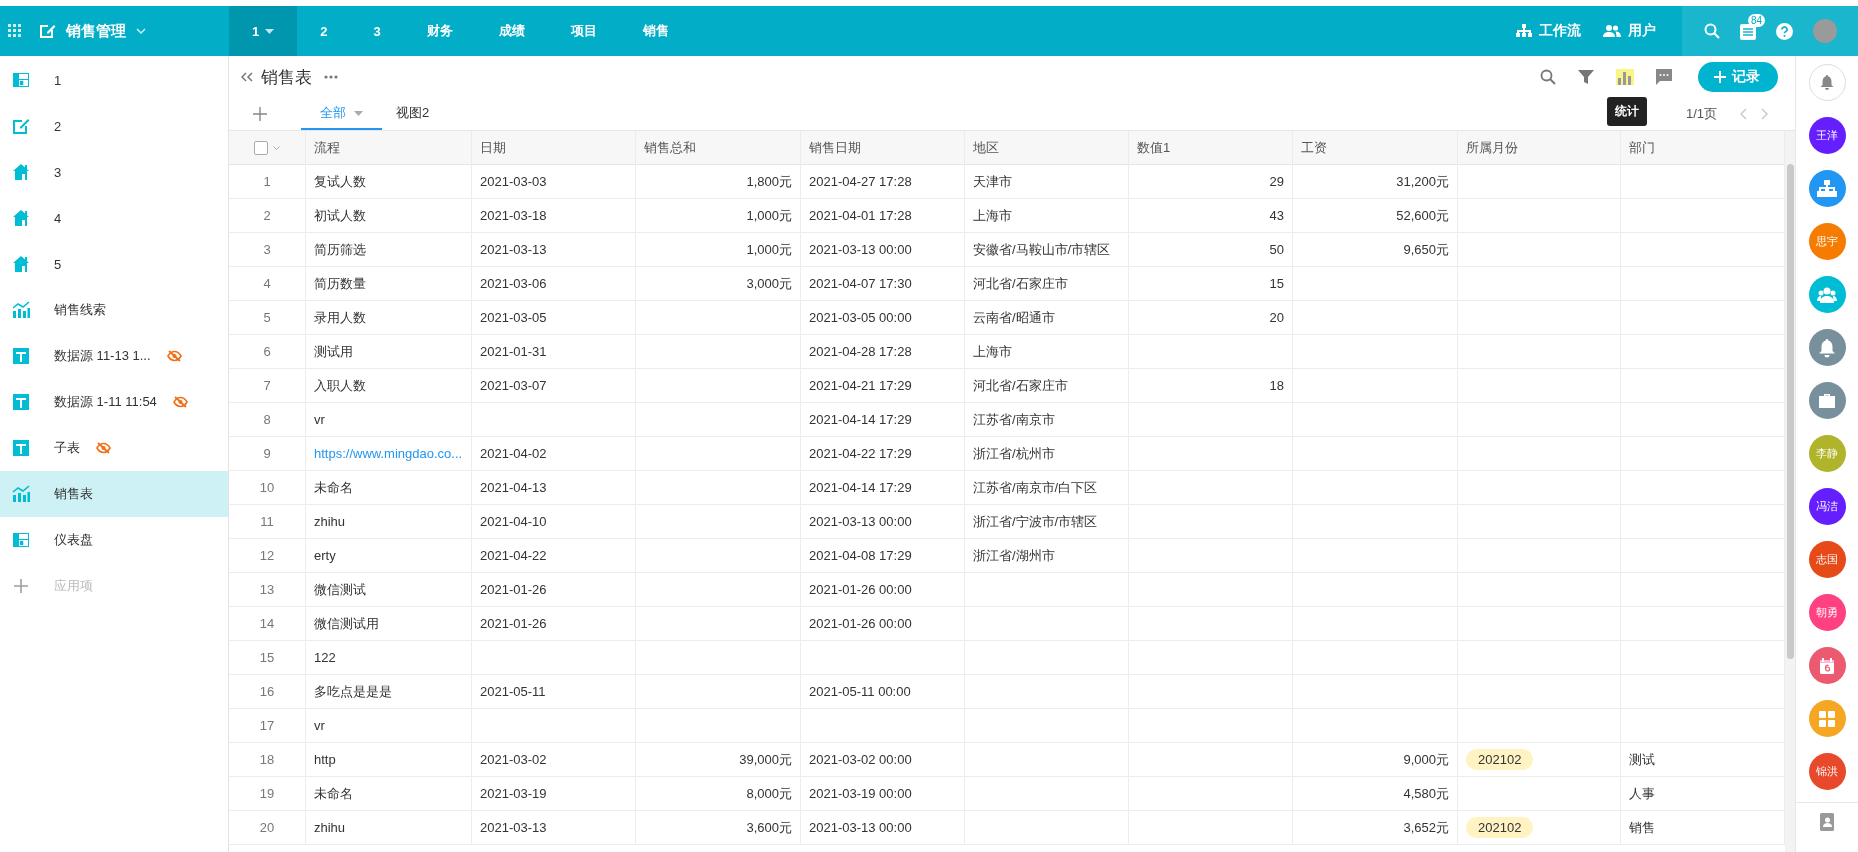  Describe the element at coordinates (389, 386) in the screenshot. I see `table-cell: 入职人数` at that location.